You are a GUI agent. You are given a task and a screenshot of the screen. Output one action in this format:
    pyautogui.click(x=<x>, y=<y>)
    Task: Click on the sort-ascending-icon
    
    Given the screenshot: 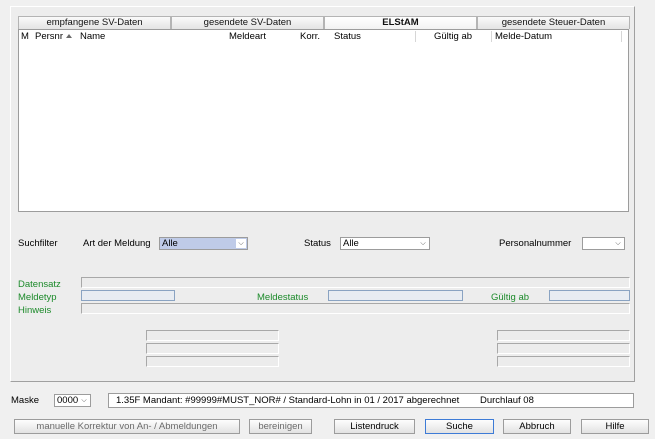 What is the action you would take?
    pyautogui.click(x=68, y=36)
    